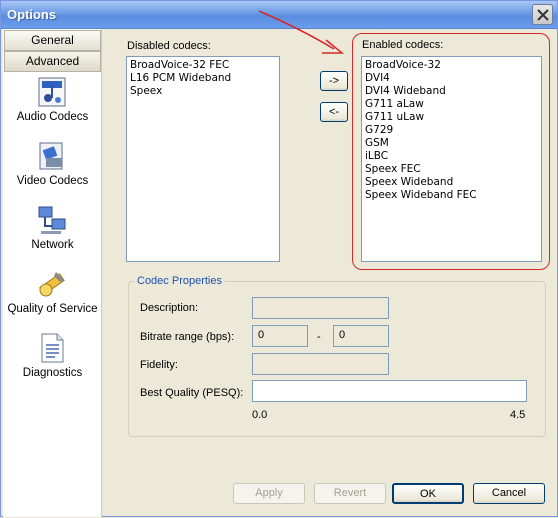 This screenshot has width=558, height=518. I want to click on audio-codecs-icon, so click(52, 92).